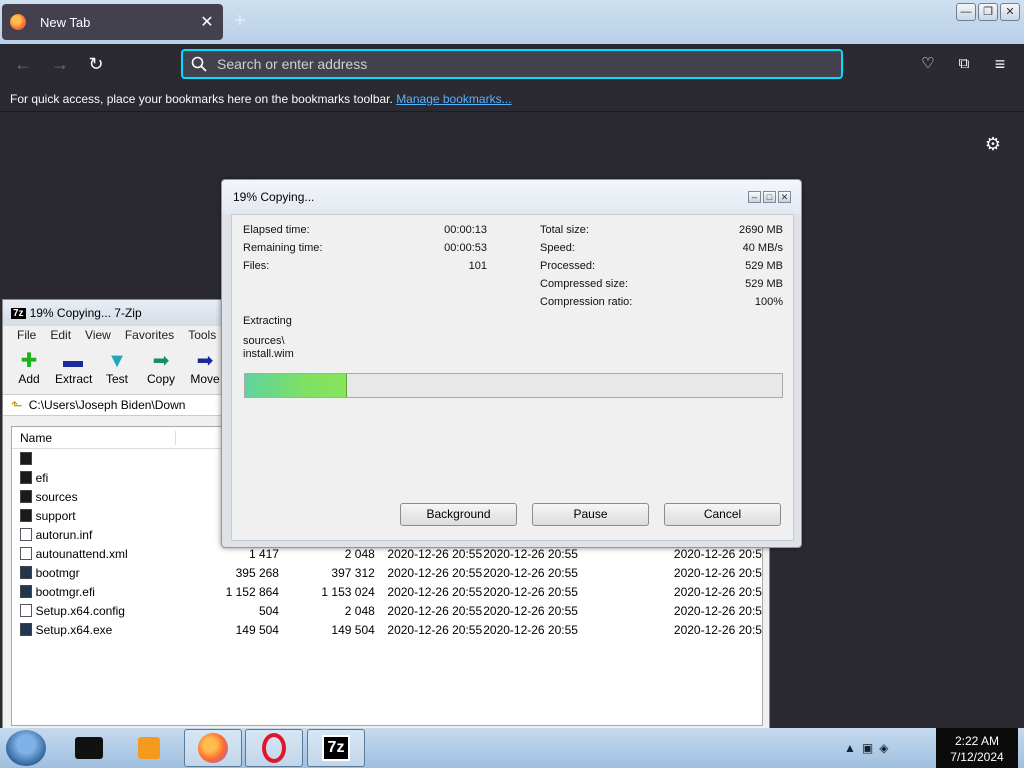 This screenshot has height=768, width=1024. I want to click on clock-date: 7/12/2024, so click(977, 757).